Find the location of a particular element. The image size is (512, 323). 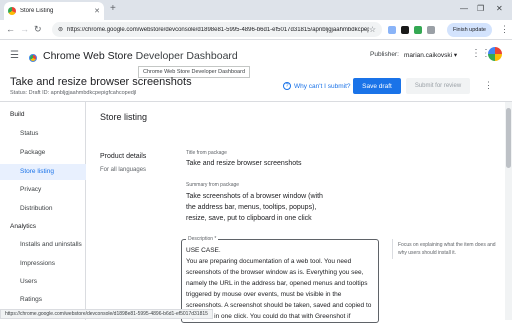

sidebar-item-installs: Installs and uninstalls is located at coordinates (51, 244).